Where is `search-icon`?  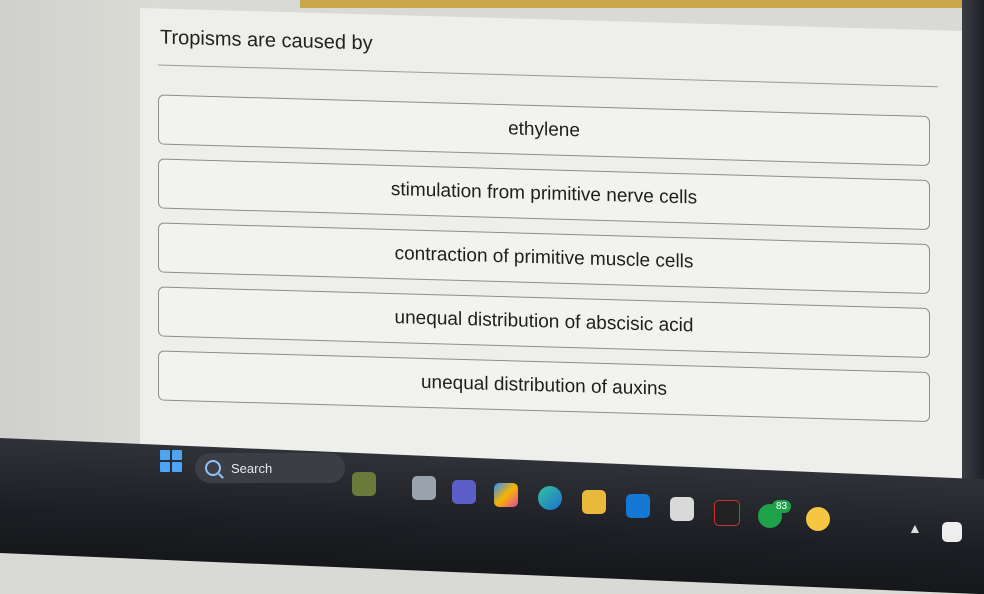
search-icon is located at coordinates (213, 468).